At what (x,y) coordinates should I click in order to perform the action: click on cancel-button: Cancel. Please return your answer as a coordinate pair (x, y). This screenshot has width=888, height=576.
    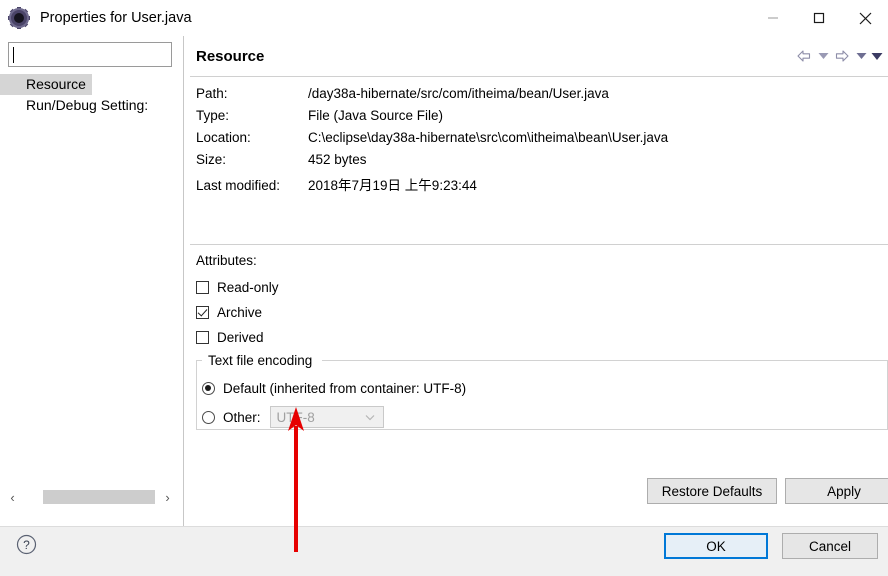
    Looking at the image, I should click on (830, 546).